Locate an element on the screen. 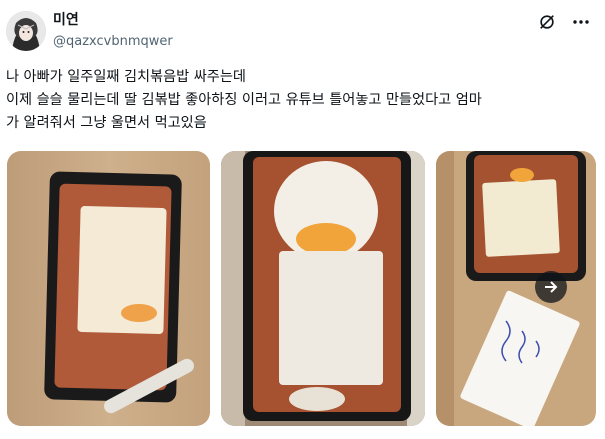 Image resolution: width=605 pixels, height=439 pixels. avatar is located at coordinates (26, 31).